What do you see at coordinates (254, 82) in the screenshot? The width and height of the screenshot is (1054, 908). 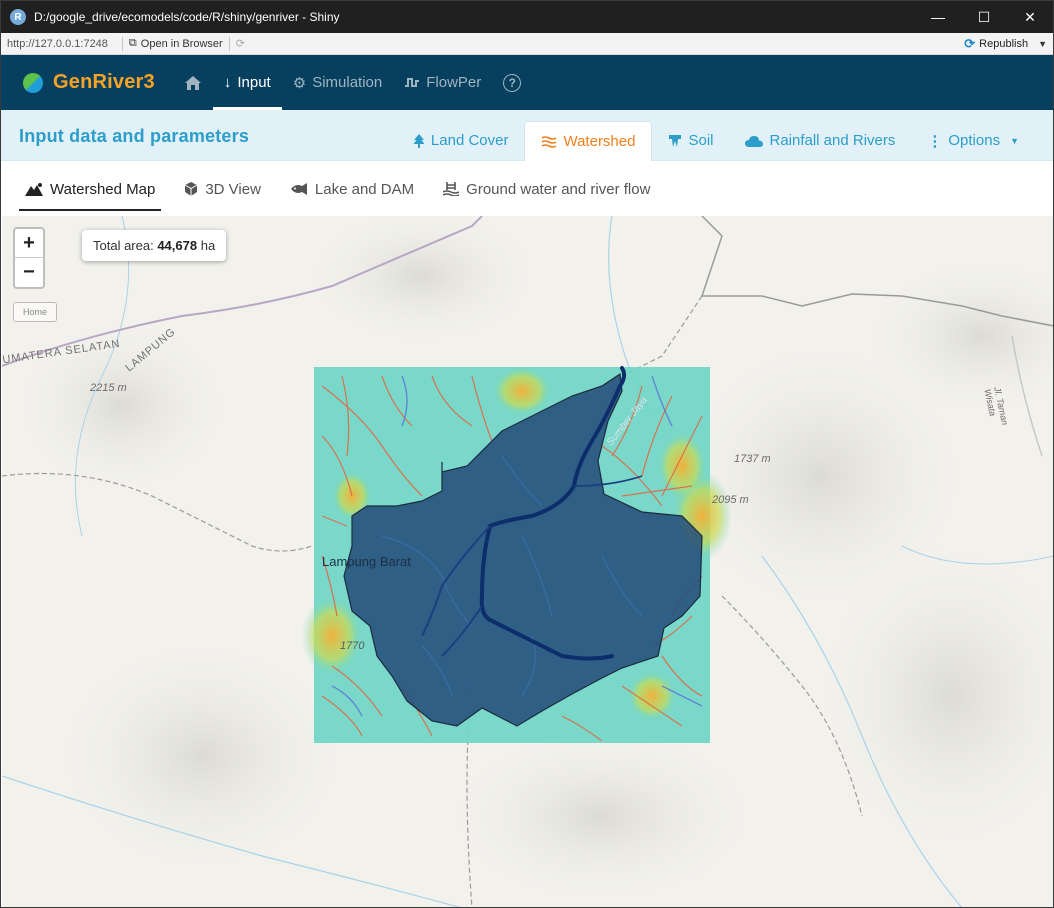 I see `nav-input-label: Input` at bounding box center [254, 82].